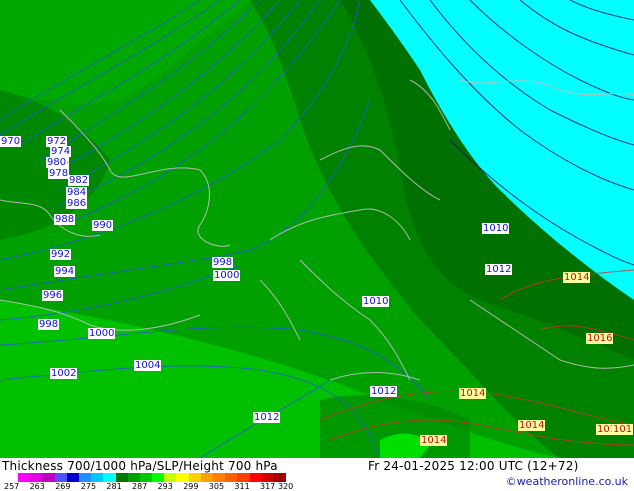 Image resolution: width=634 pixels, height=491 pixels. Describe the element at coordinates (600, 338) in the screenshot. I see `isobar-label: 1016` at that location.